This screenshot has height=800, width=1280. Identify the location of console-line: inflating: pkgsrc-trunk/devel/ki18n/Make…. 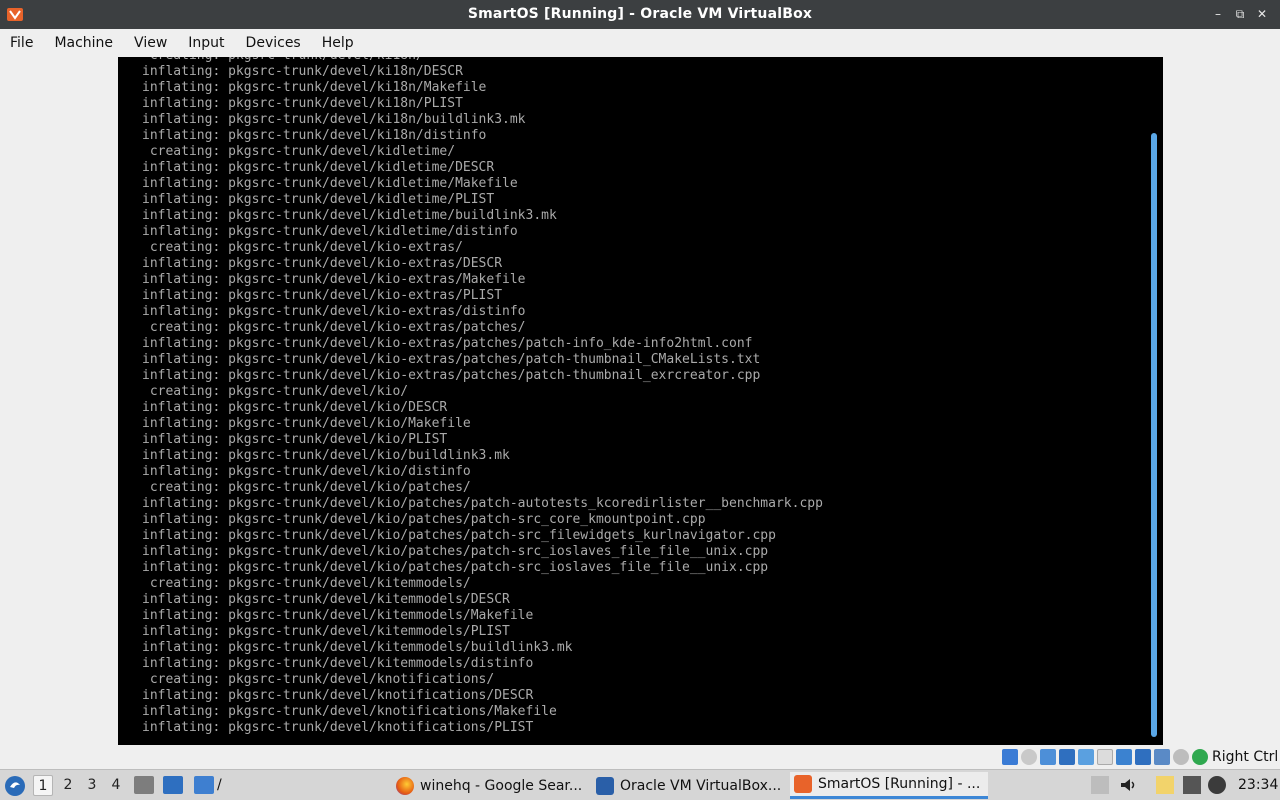
(314, 87).